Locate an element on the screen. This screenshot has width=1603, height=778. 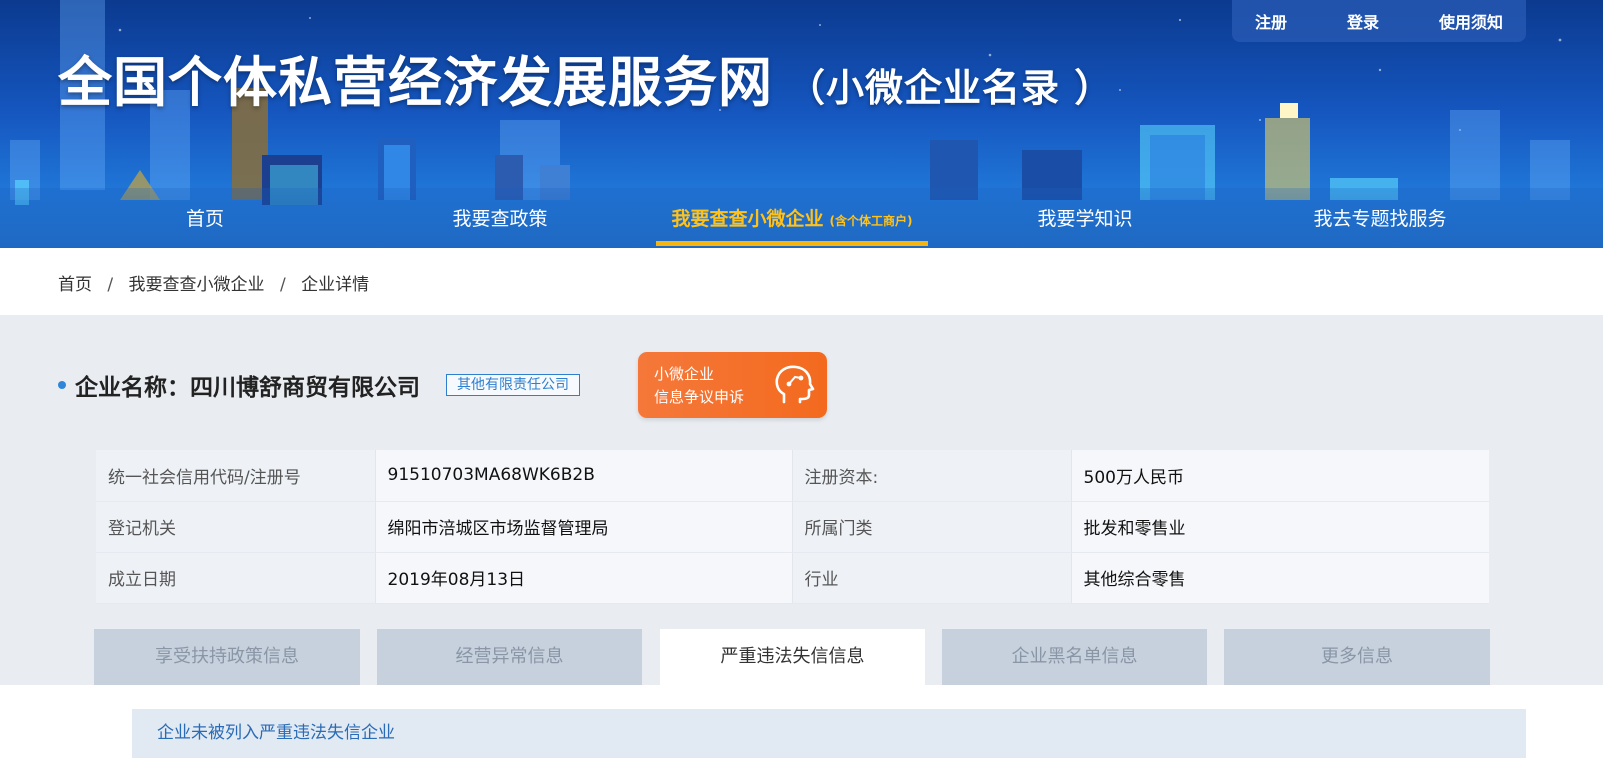
tab-blacklist: 企业黑名单信息 is located at coordinates (1074, 657).